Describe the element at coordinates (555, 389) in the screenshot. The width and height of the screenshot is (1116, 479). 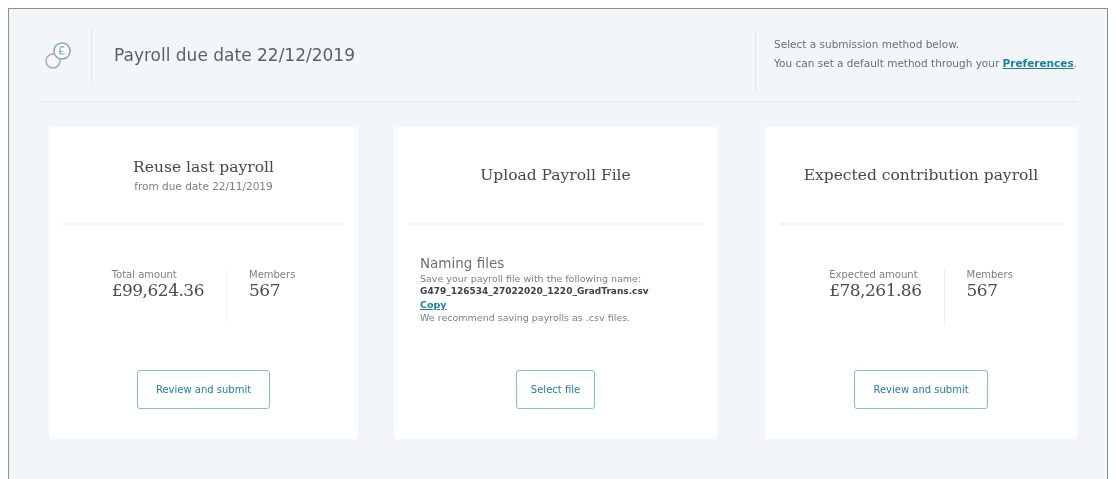
I see `select-file-button: Select file` at that location.